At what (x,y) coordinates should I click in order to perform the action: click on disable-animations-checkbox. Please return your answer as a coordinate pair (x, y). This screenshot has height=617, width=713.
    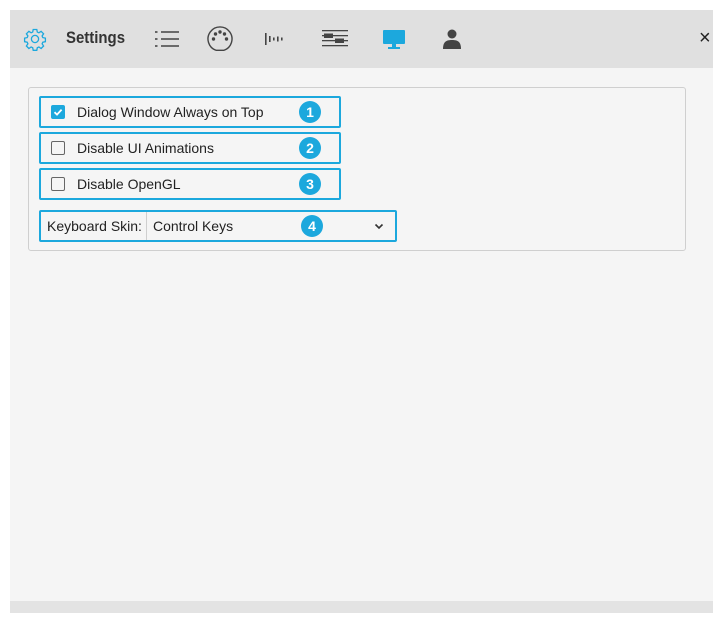
    Looking at the image, I should click on (58, 148).